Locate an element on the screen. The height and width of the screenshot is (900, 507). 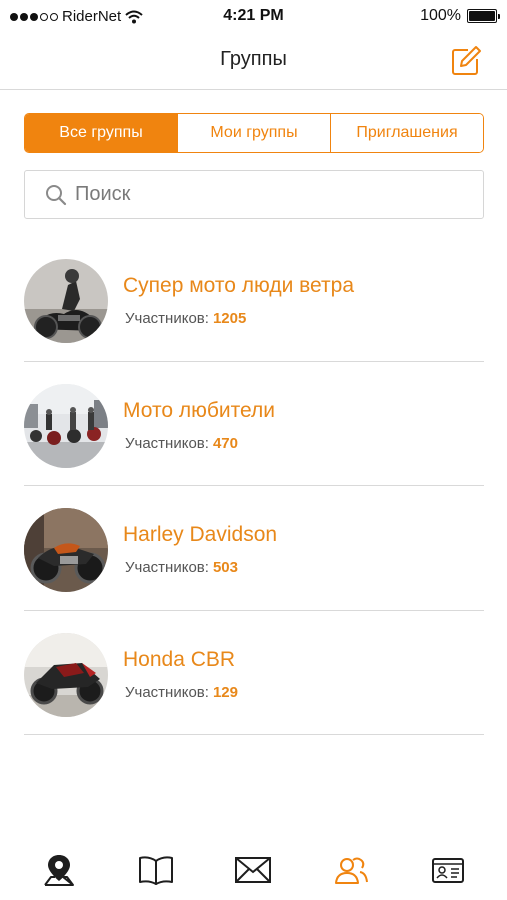
page-title: Группы is located at coordinates (253, 59).